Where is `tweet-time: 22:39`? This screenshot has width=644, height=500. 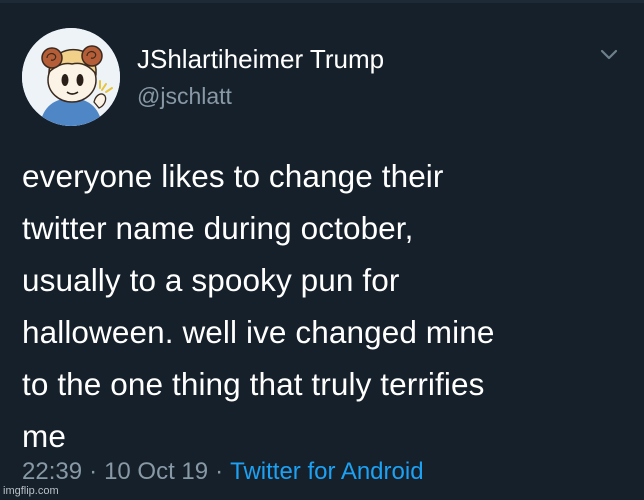
tweet-time: 22:39 is located at coordinates (52, 472).